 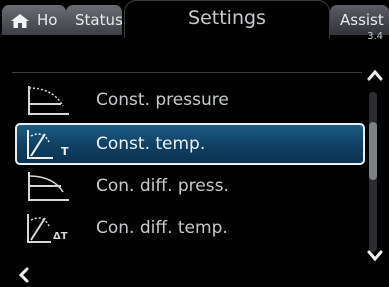 I want to click on tab-home: Ho, so click(x=34, y=20).